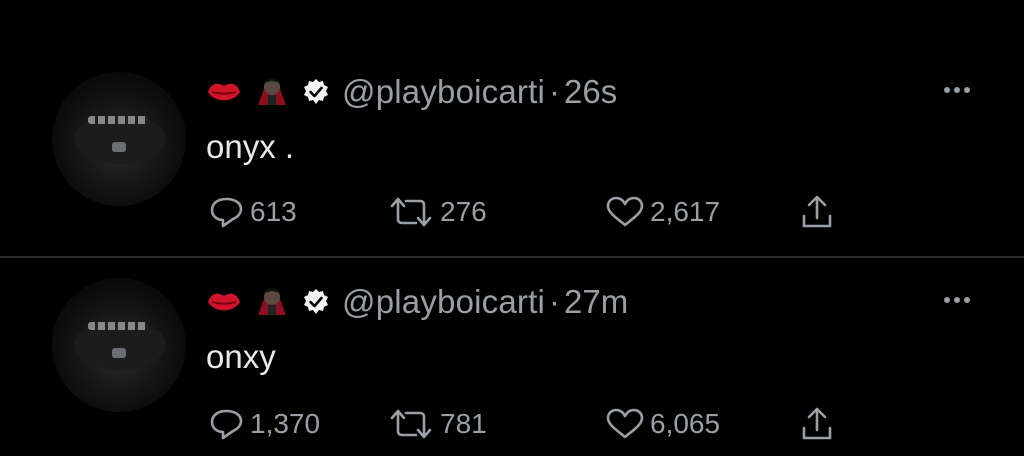 The width and height of the screenshot is (1024, 456). Describe the element at coordinates (285, 423) in the screenshot. I see `reply-count: 1,370` at that location.